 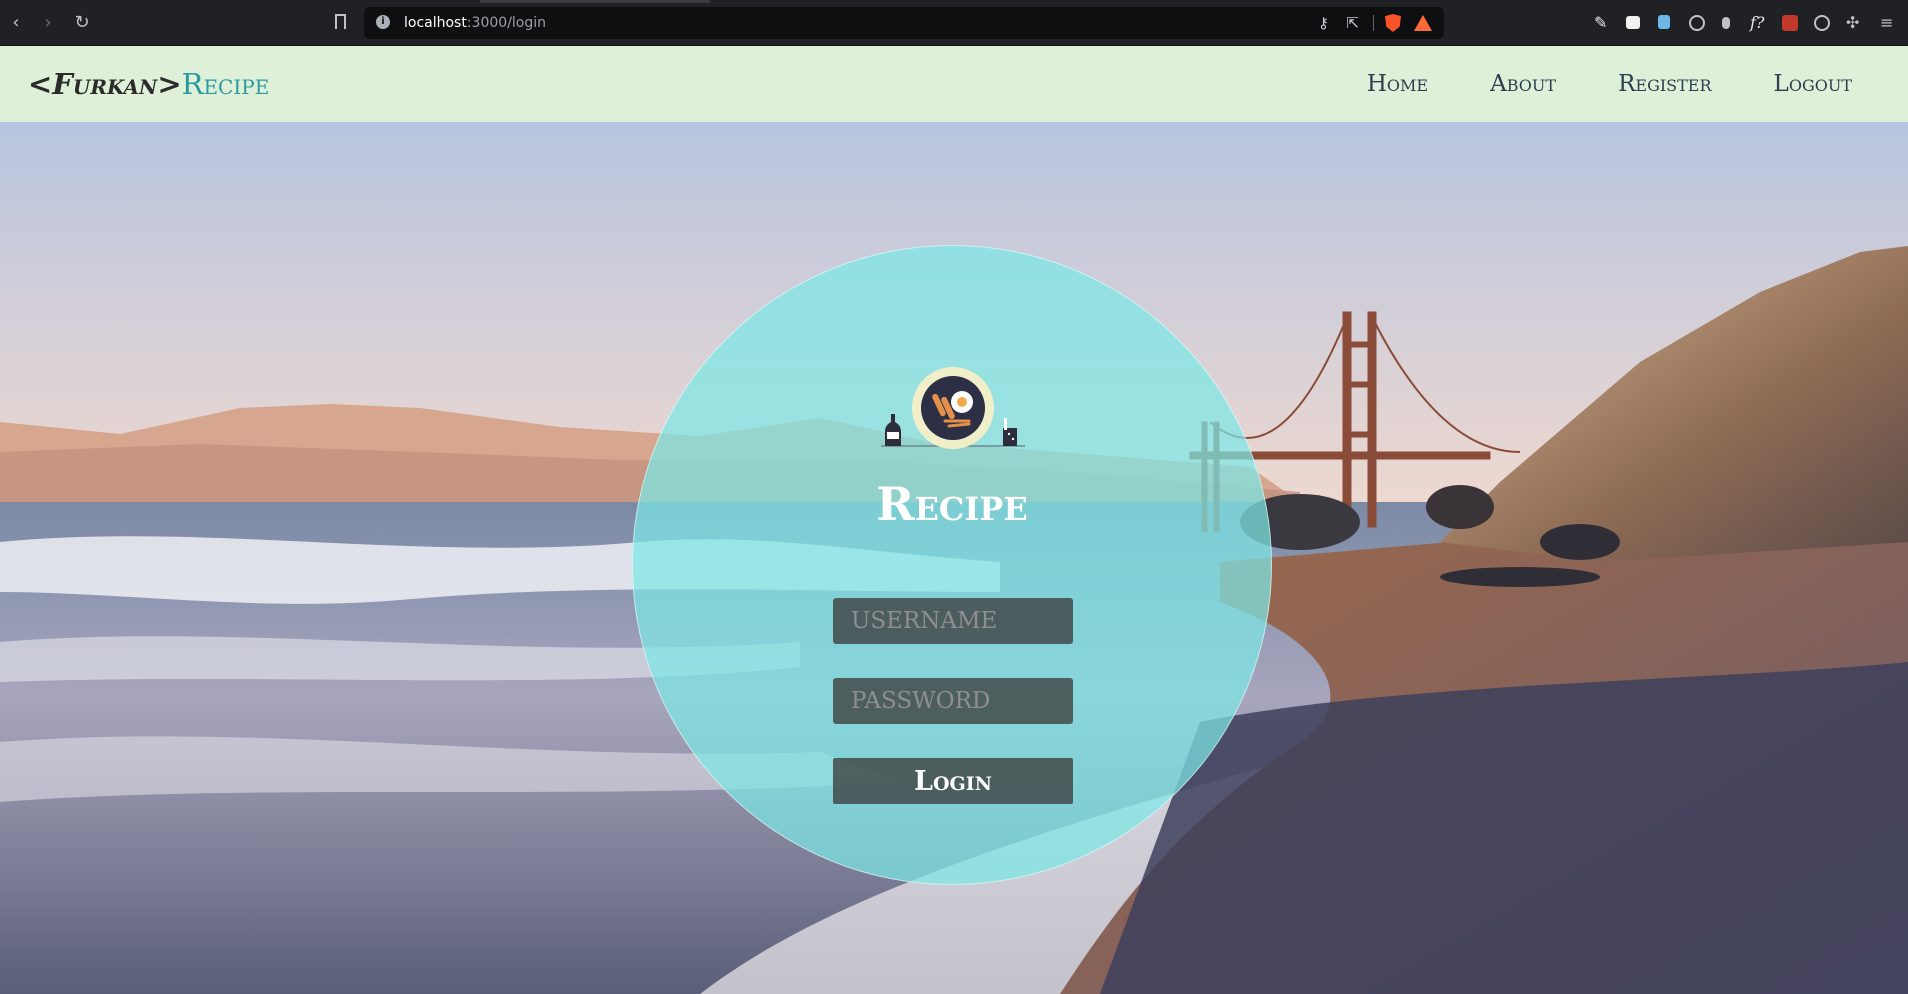 What do you see at coordinates (1323, 23) in the screenshot?
I see `key-icon: ⚷` at bounding box center [1323, 23].